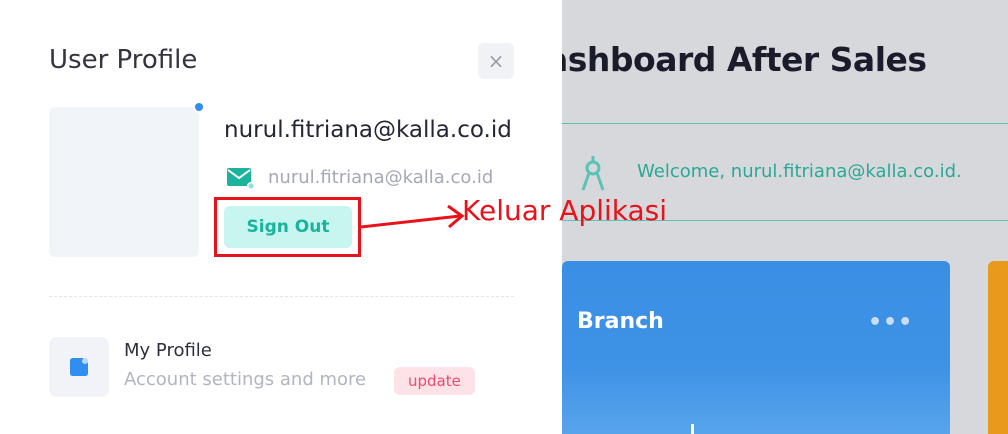 The width and height of the screenshot is (1008, 434). Describe the element at coordinates (434, 381) in the screenshot. I see `update-badge: update` at that location.